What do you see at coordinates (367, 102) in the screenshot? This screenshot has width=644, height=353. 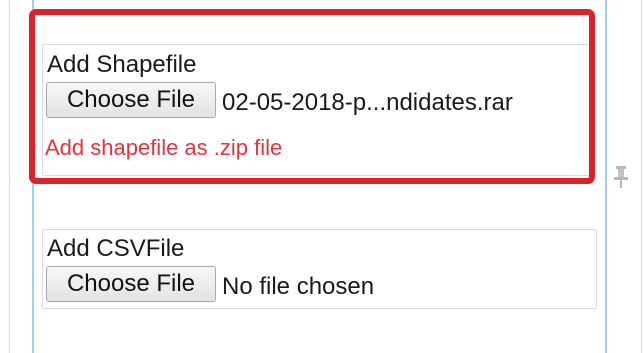 I see `shapefile-file-name: 02-05-2018-p...ndidates.rar` at bounding box center [367, 102].